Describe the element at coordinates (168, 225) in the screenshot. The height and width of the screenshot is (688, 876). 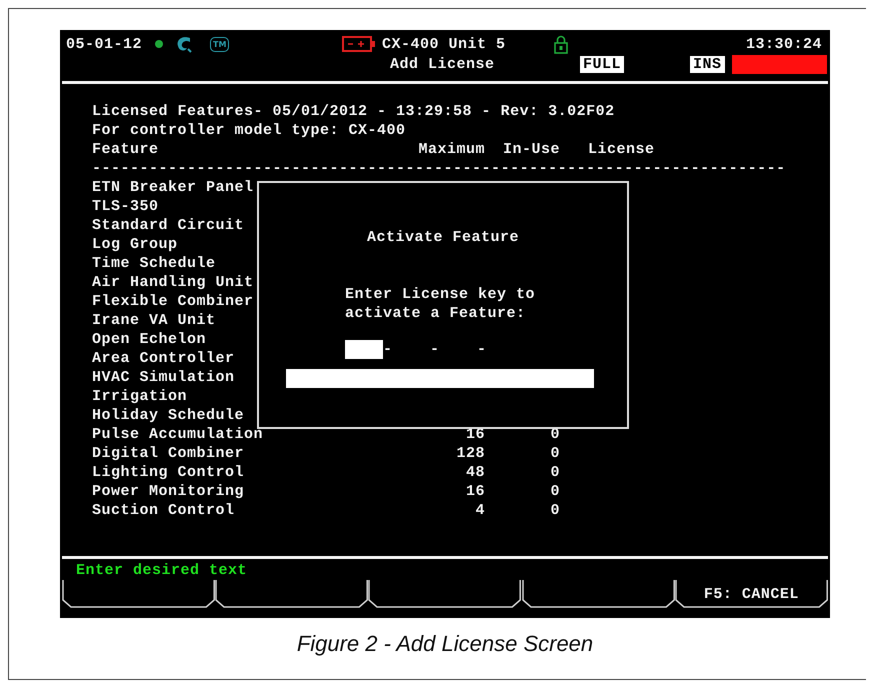
I see `feature-name: Standard Circuit` at that location.